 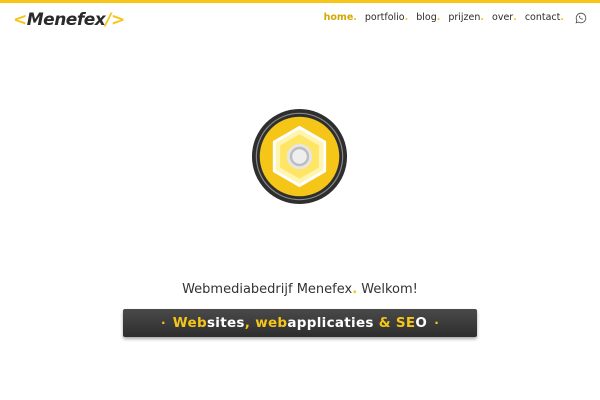 I want to click on nav-item-label: over, so click(x=503, y=17).